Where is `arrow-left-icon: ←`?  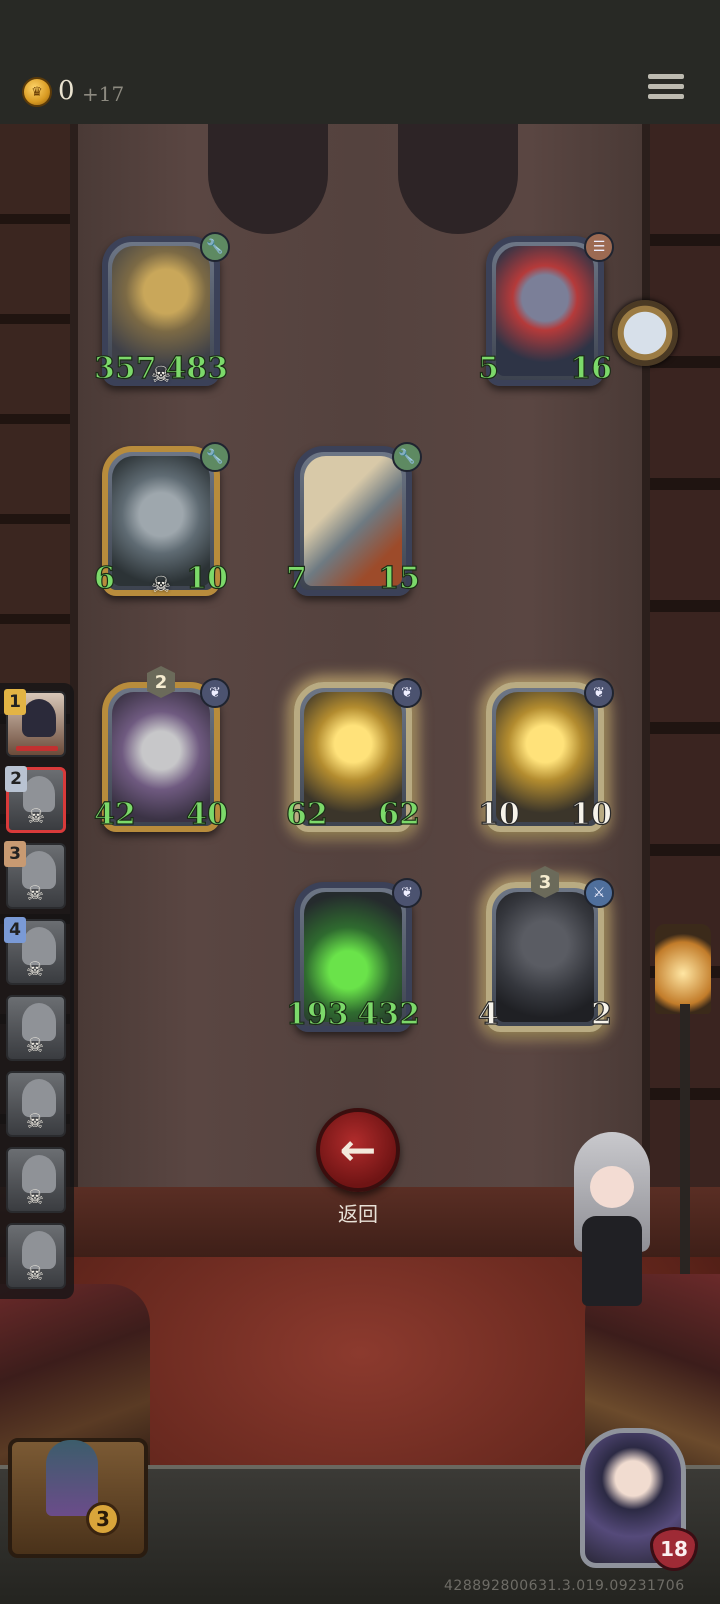 arrow-left-icon: ← is located at coordinates (358, 1150).